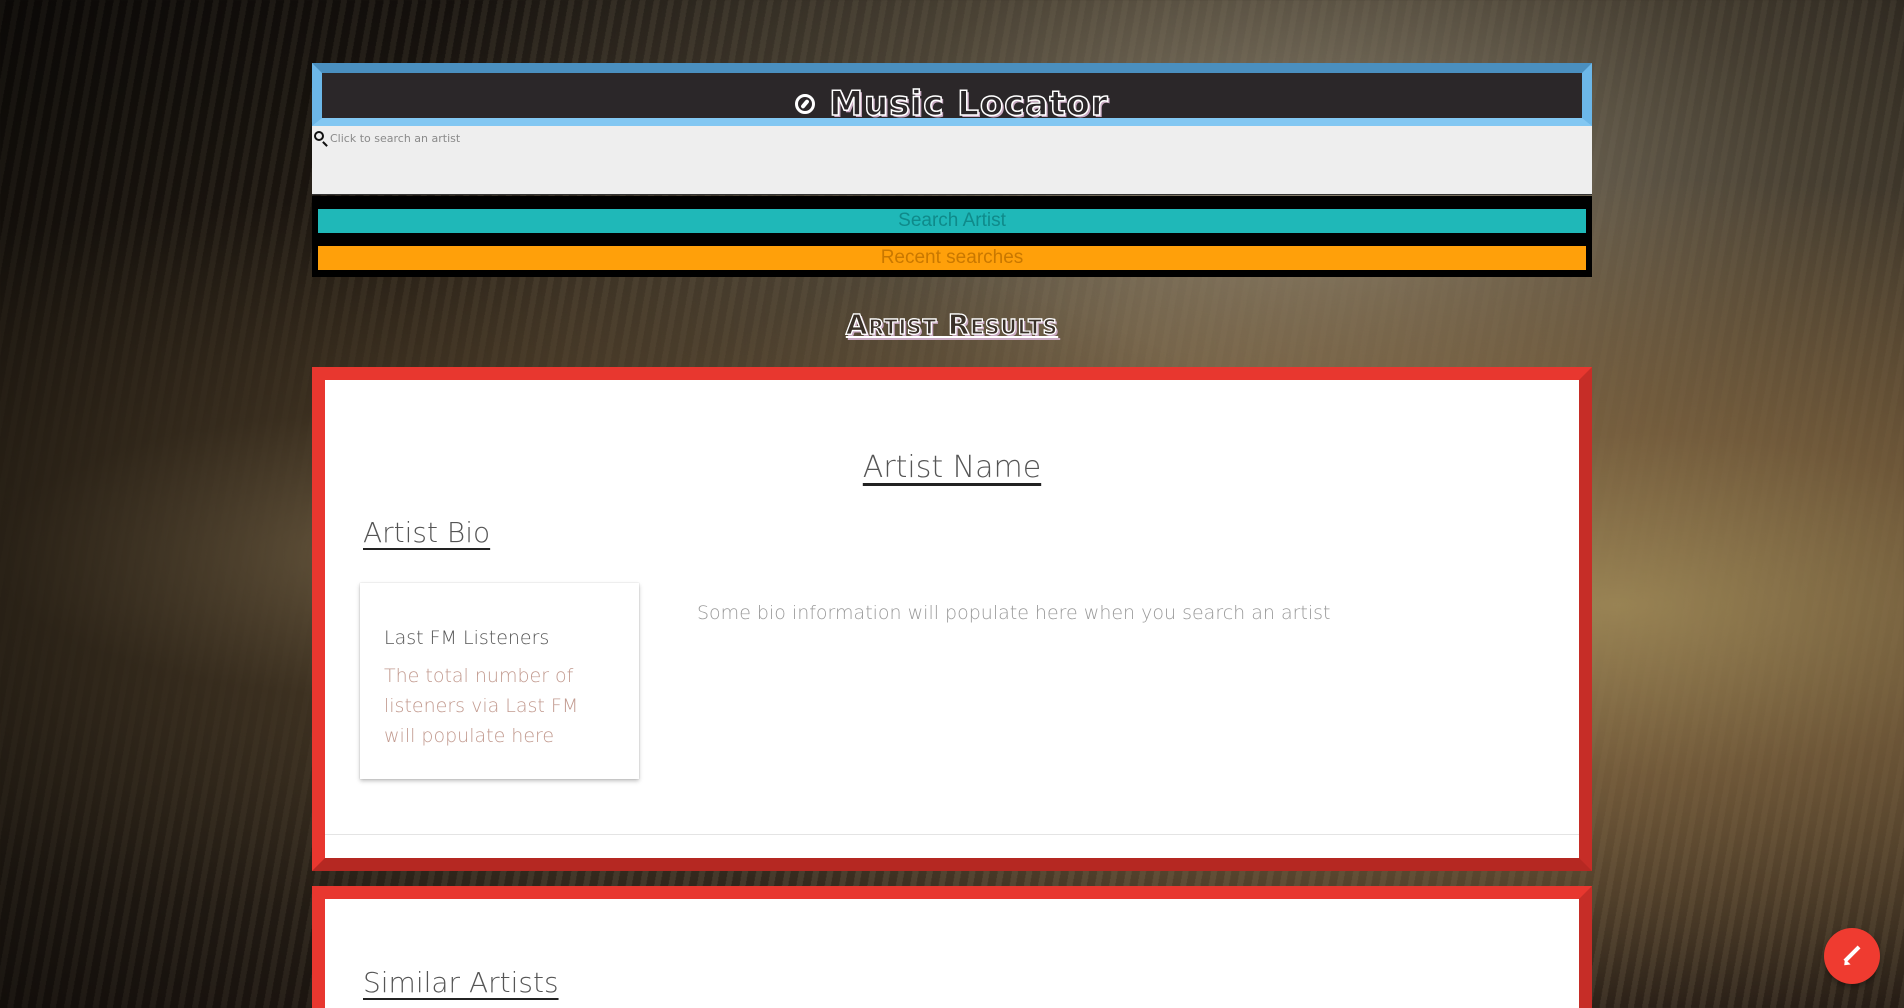 This screenshot has width=1904, height=1008. Describe the element at coordinates (461, 982) in the screenshot. I see `similar-artists-heading: Similar Artists` at that location.